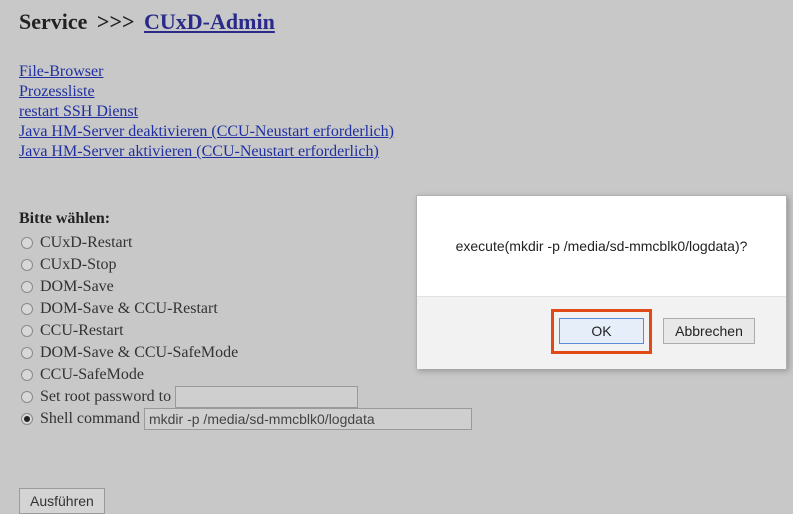  What do you see at coordinates (27, 331) in the screenshot?
I see `radio-ccu-restart` at bounding box center [27, 331].